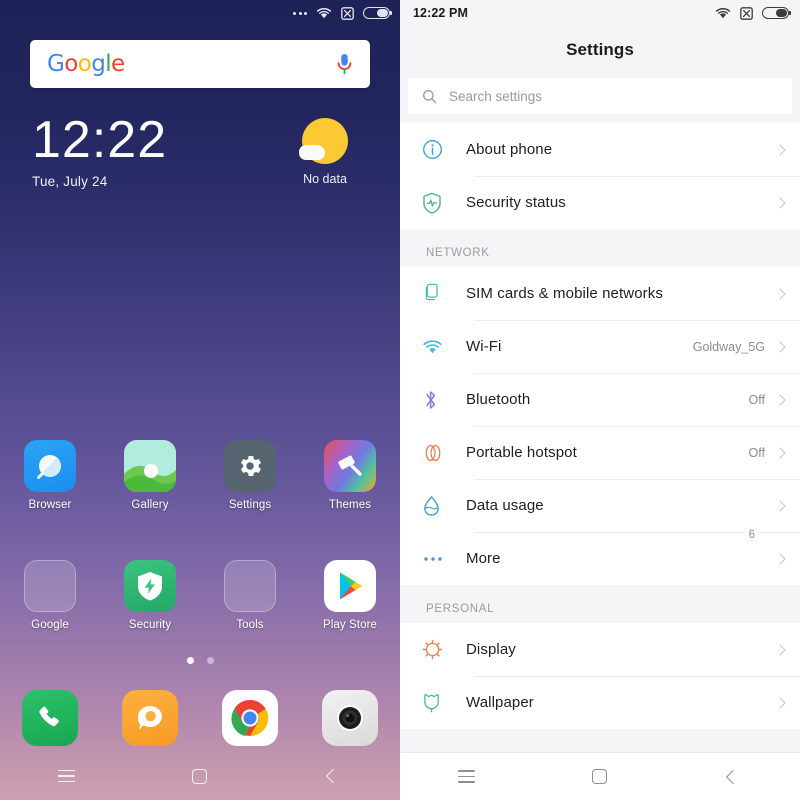 This screenshot has width=800, height=800. Describe the element at coordinates (100, 140) in the screenshot. I see `clock-time: 12:22` at that location.